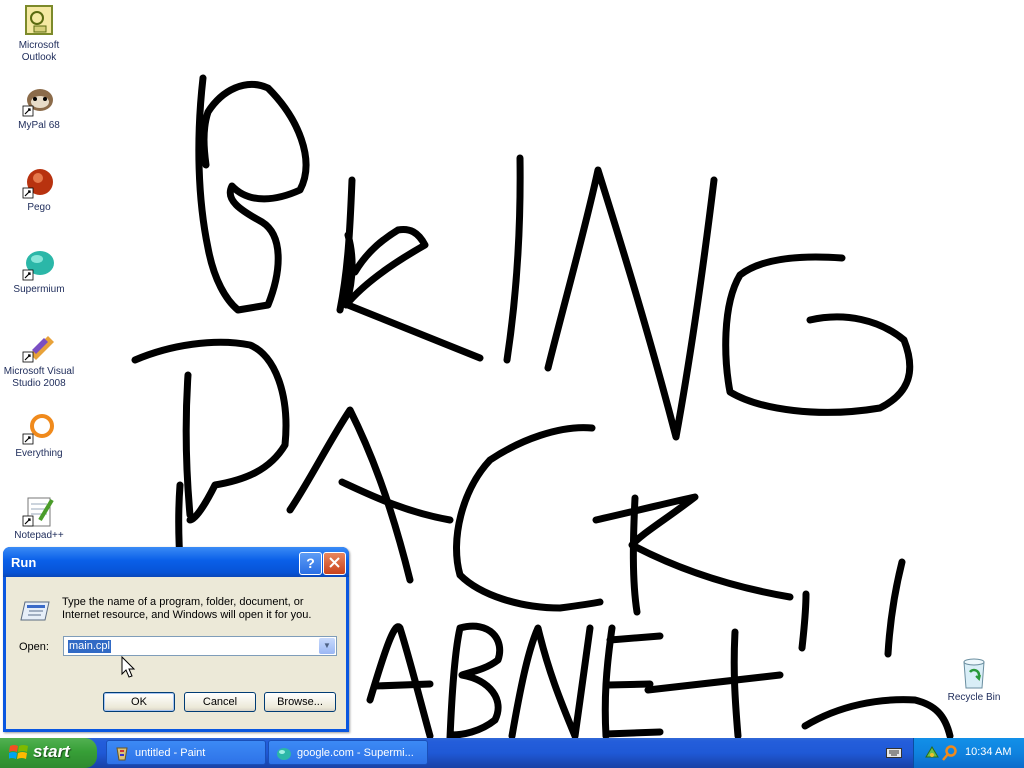  I want to click on search-icon, so click(950, 753).